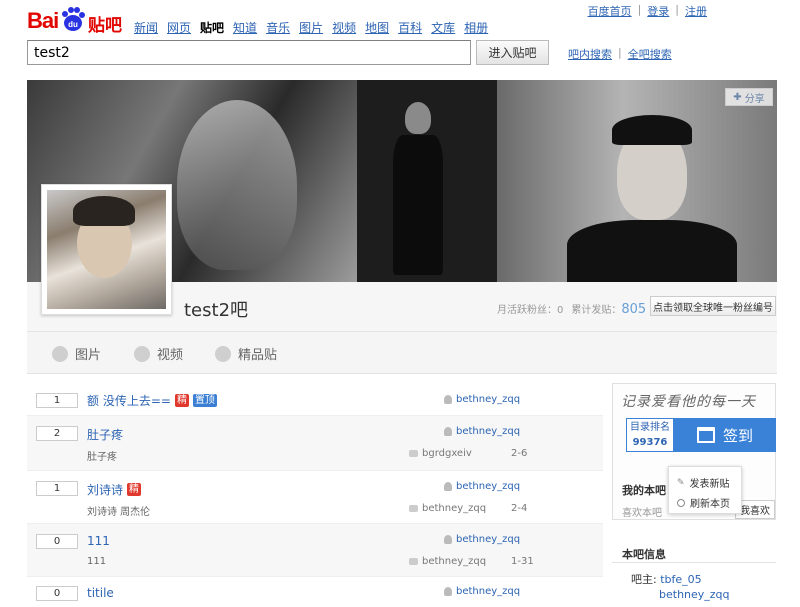 The height and width of the screenshot is (607, 800). I want to click on claim-fan-number-button: 点击领取全球唯一粉丝编号, so click(713, 306).